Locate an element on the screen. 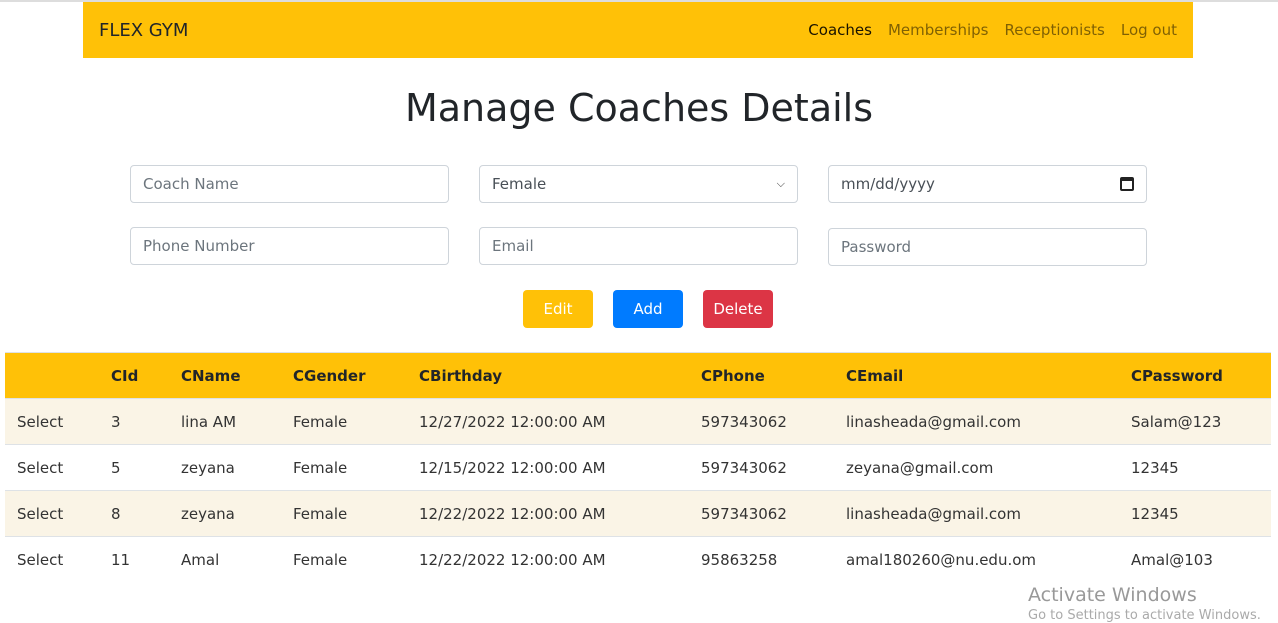 This screenshot has height=623, width=1278. table-cell: 95863258 is located at coordinates (761, 559).